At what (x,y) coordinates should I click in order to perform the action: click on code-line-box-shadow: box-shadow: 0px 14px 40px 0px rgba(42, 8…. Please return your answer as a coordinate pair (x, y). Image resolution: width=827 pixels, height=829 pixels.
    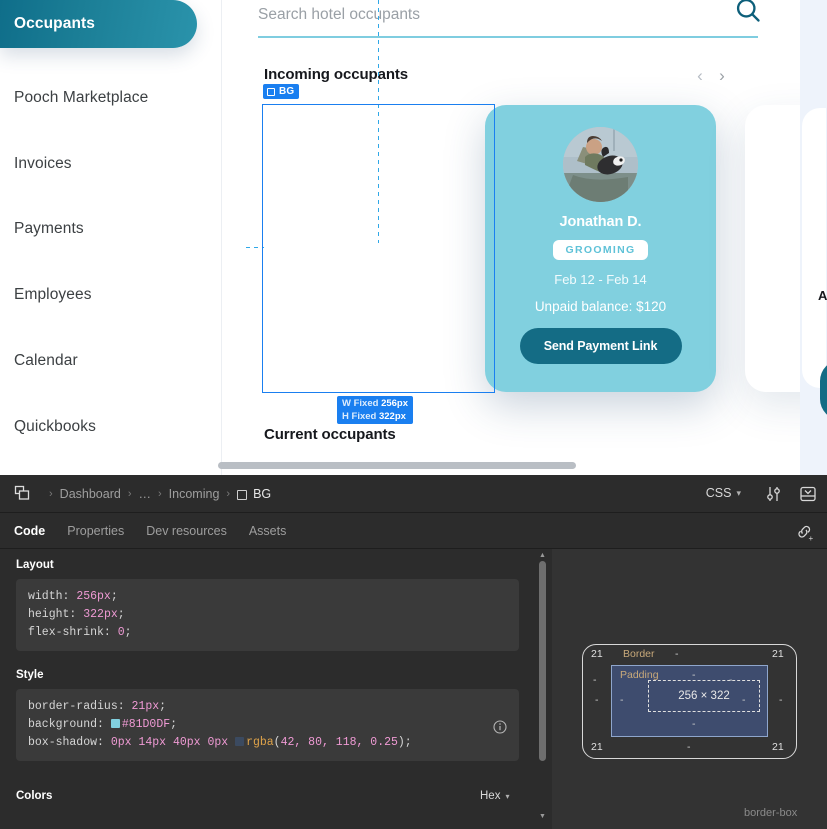
    Looking at the image, I should click on (220, 742).